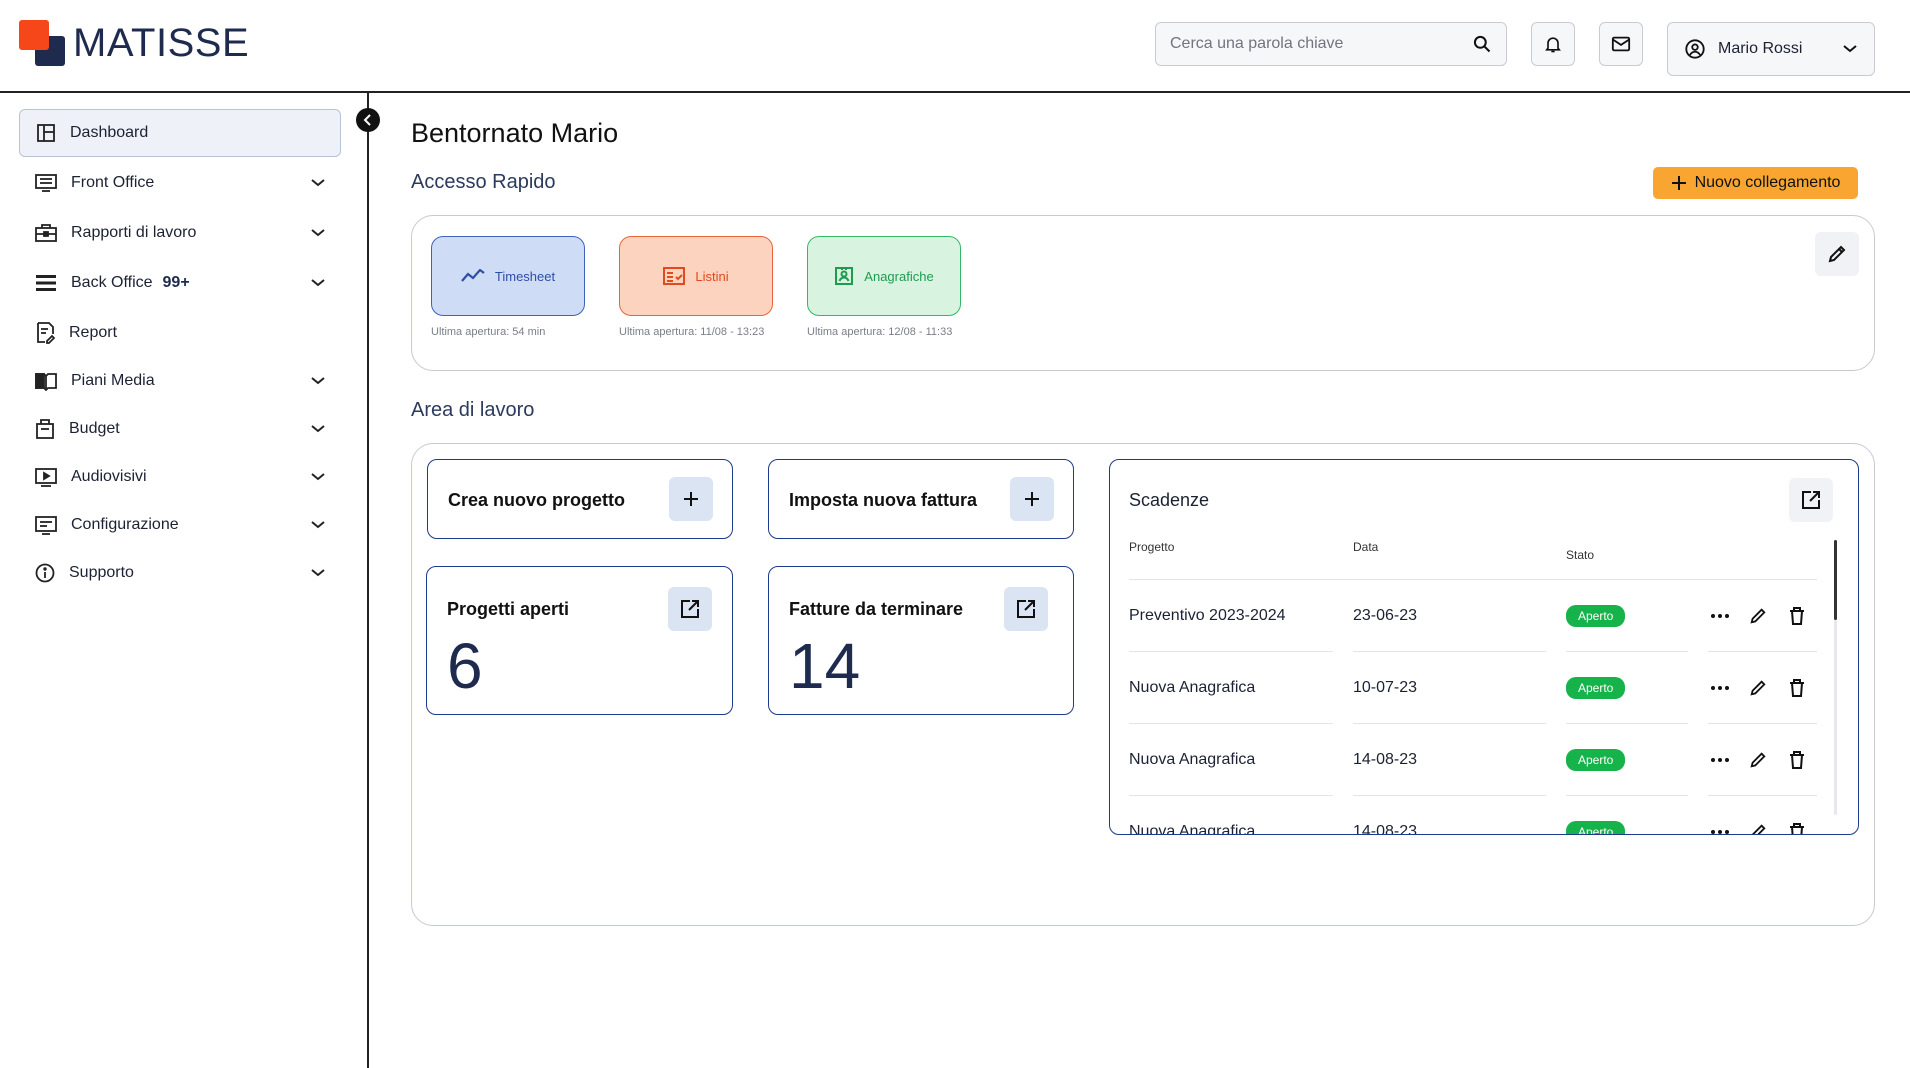  Describe the element at coordinates (1767, 182) in the screenshot. I see `new-link-label: Nuovo collegamento` at that location.